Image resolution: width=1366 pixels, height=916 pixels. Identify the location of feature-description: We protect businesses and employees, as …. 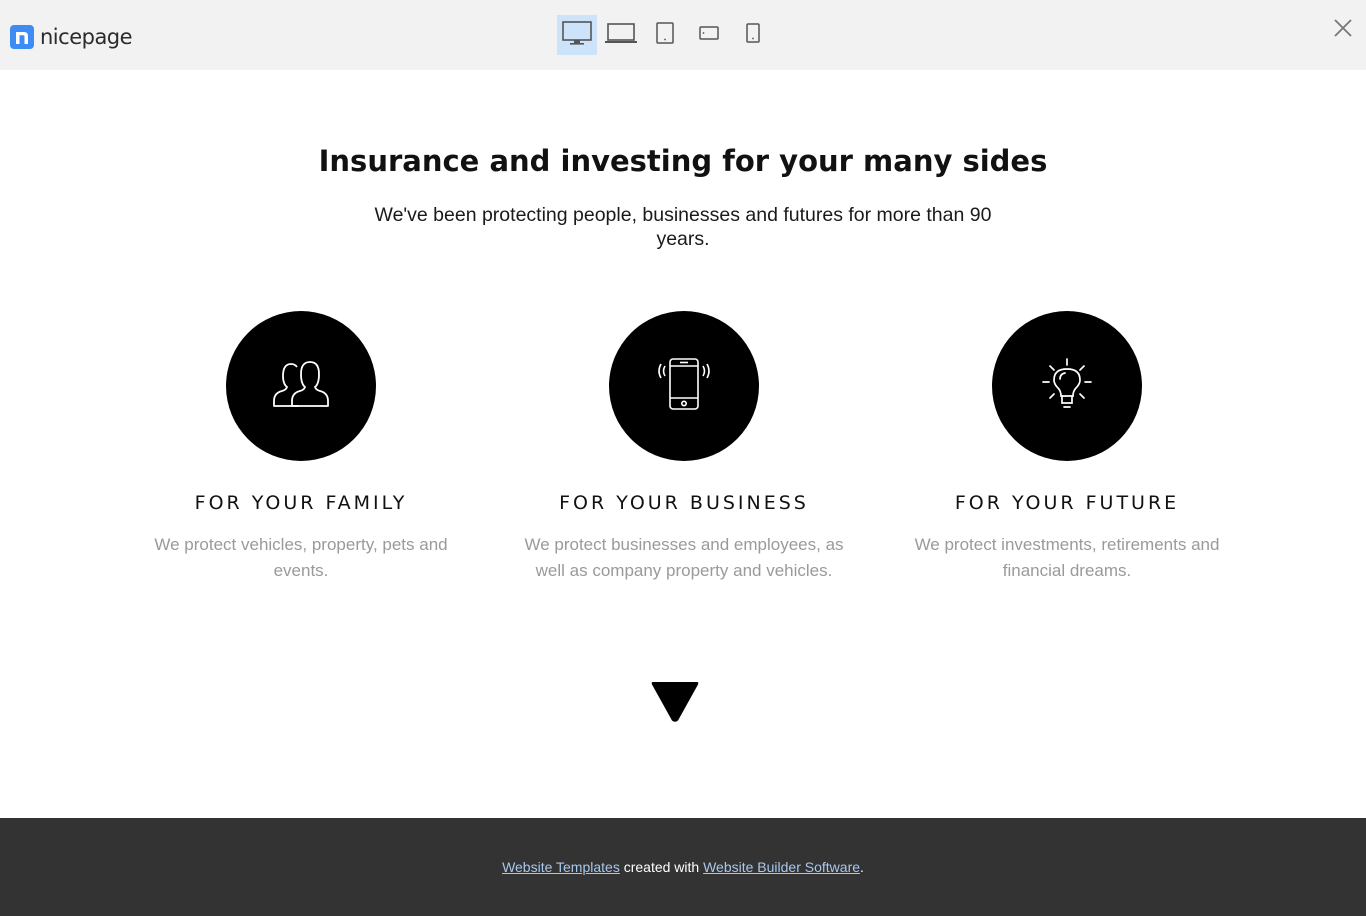
(684, 557).